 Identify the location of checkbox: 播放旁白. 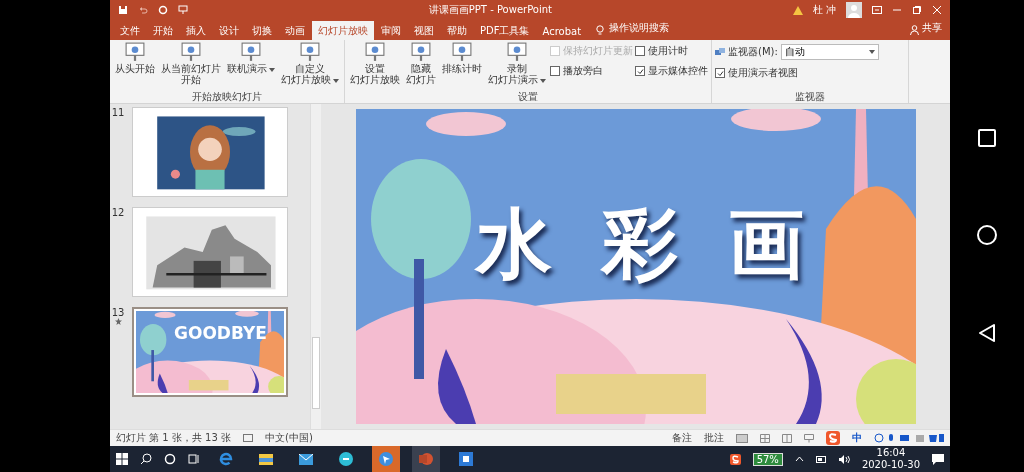
(591, 71).